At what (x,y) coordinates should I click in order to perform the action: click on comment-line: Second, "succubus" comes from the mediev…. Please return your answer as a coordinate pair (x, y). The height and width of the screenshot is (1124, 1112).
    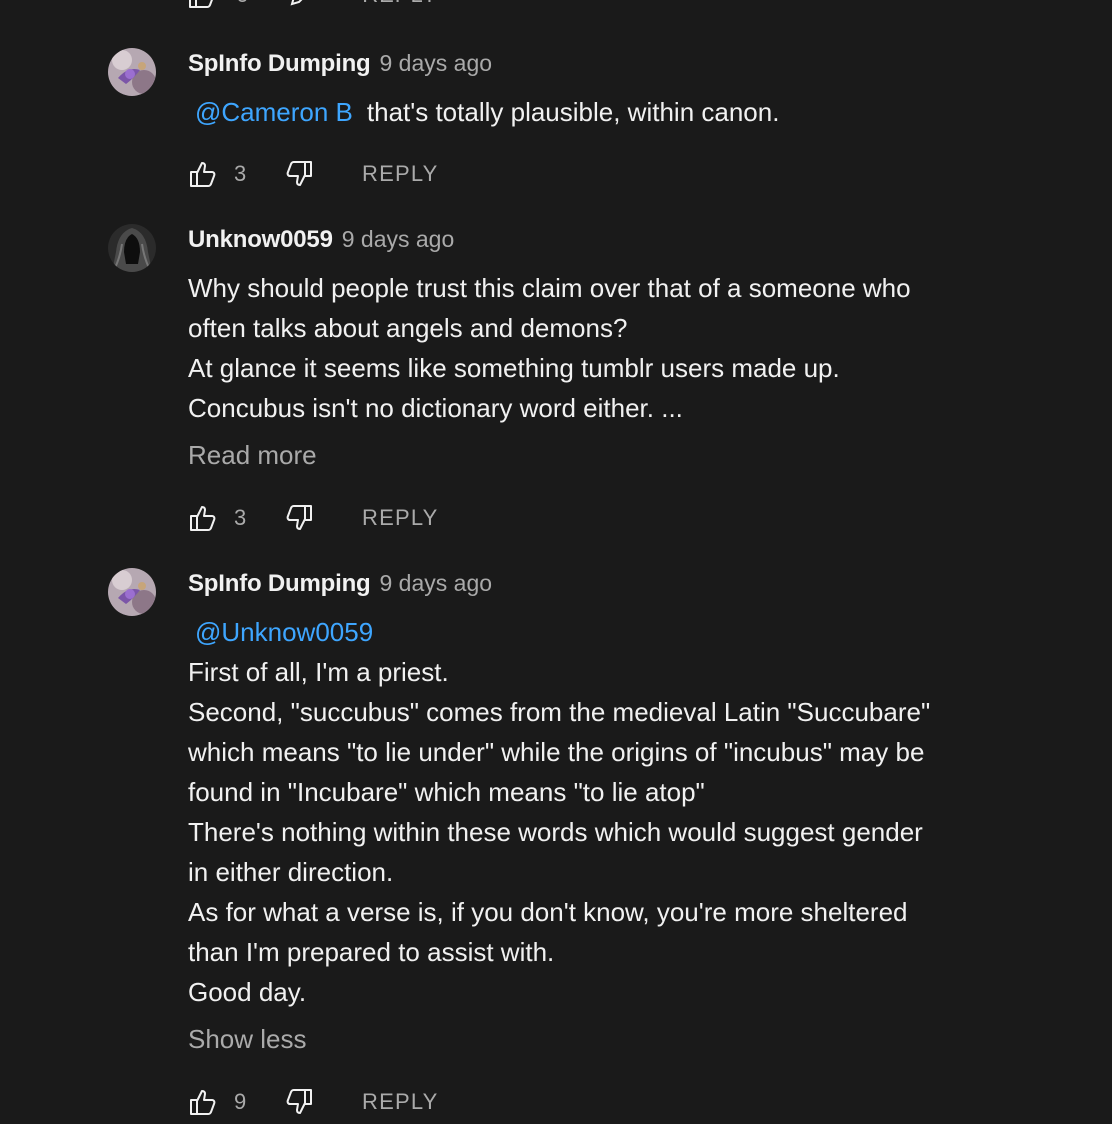
    Looking at the image, I should click on (559, 712).